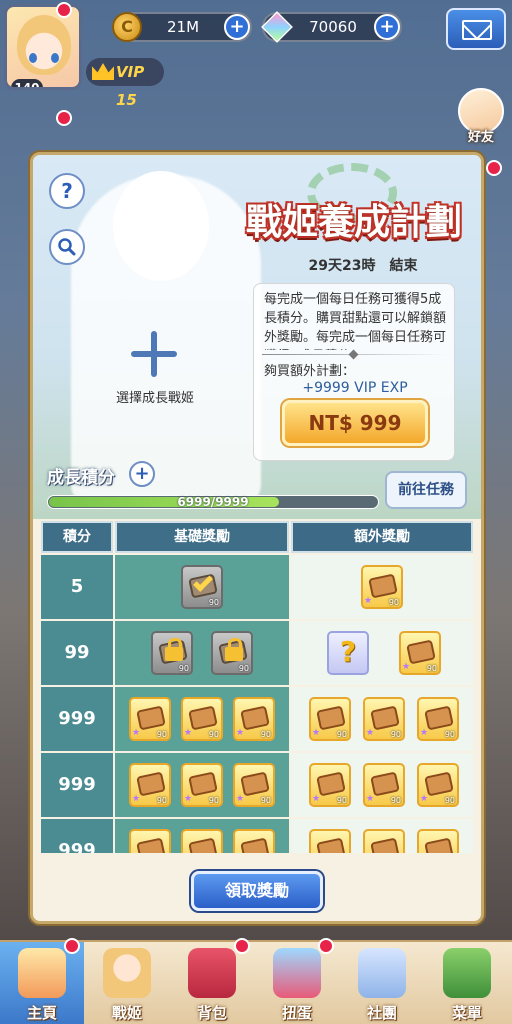  Describe the element at coordinates (211, 1013) in the screenshot. I see `nav-label: 背包` at that location.